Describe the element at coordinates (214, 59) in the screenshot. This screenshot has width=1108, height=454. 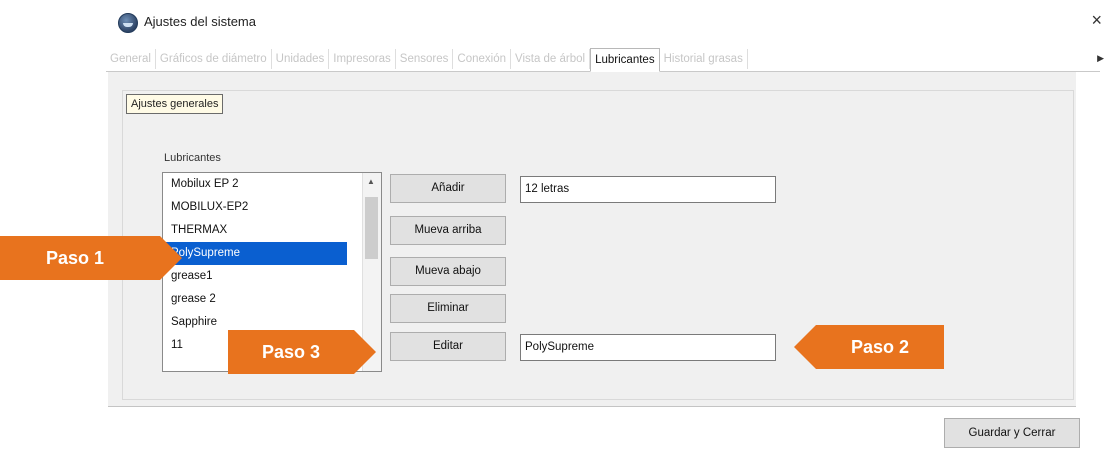
I see `tab-graficos-diametro: Gráficos de diámetro` at that location.